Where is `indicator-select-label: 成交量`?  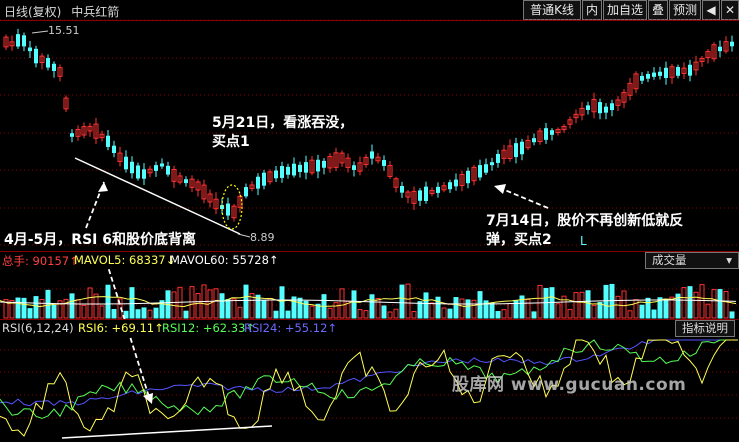 indicator-select-label: 成交量 is located at coordinates (669, 260).